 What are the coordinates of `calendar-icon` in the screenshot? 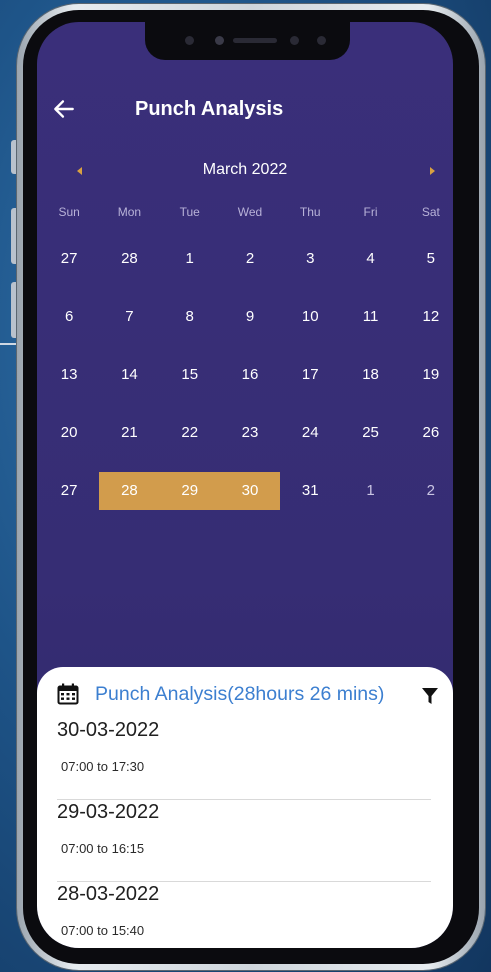 It's located at (68, 694).